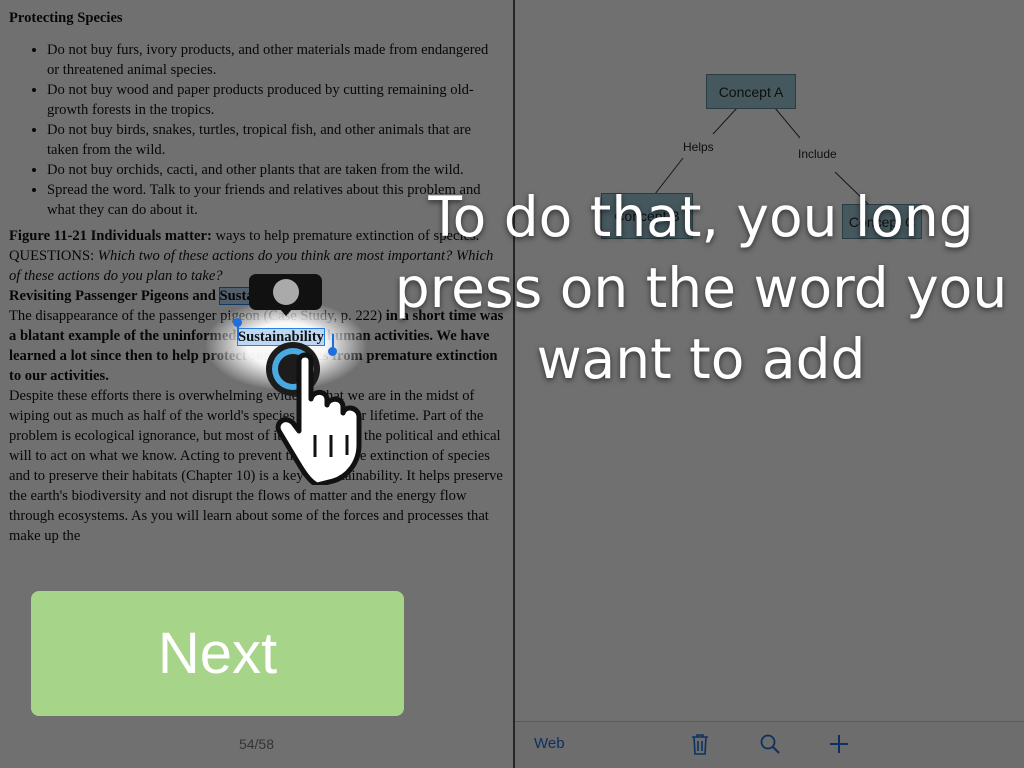  I want to click on section-heading: Protecting Species, so click(66, 18).